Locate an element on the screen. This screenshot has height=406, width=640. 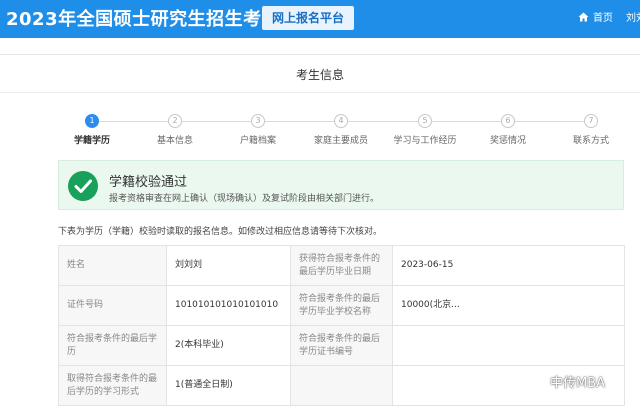
page-title: 考生信息 is located at coordinates (319, 75).